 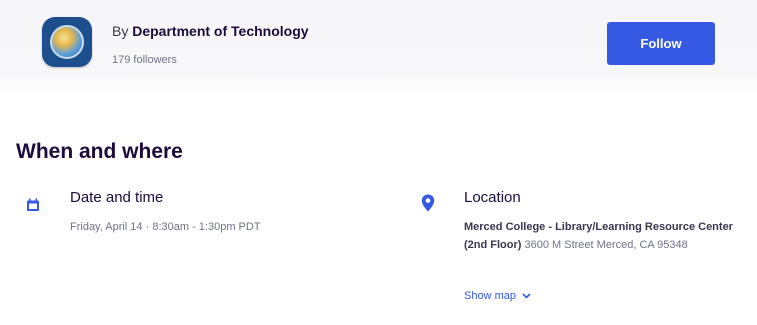 What do you see at coordinates (606, 245) in the screenshot?
I see `venue-address: 3600 M Street Merced, CA 95348` at bounding box center [606, 245].